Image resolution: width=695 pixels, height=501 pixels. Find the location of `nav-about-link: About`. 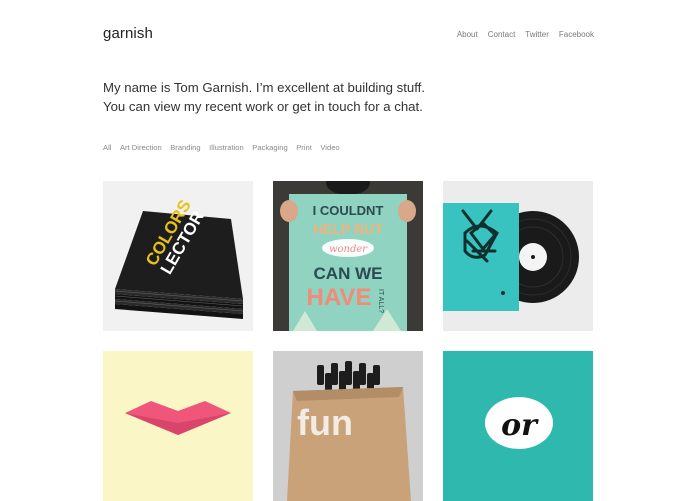

nav-about-link: About is located at coordinates (467, 34).